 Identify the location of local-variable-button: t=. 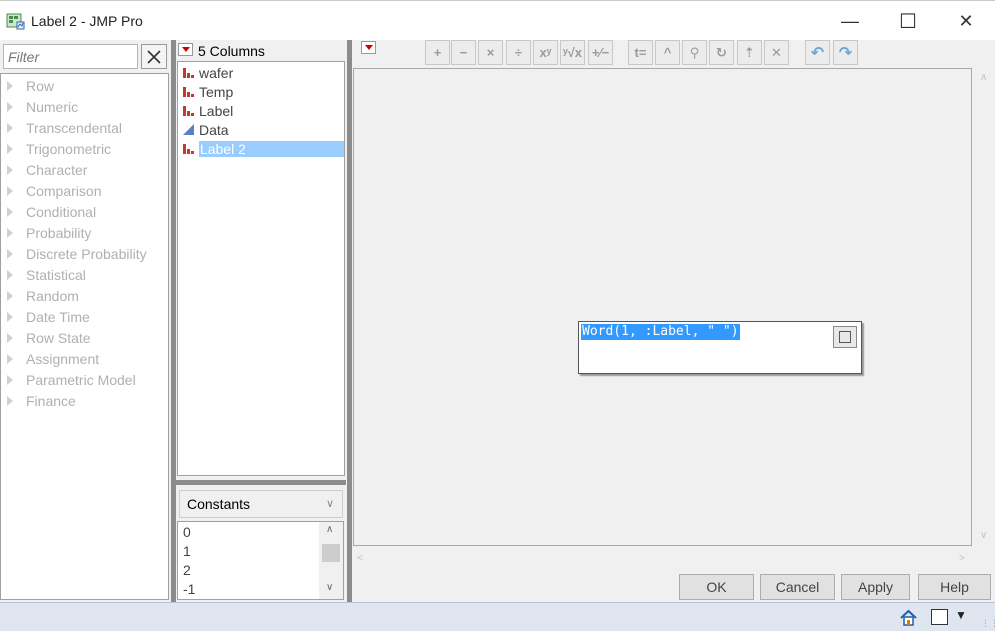
(640, 52).